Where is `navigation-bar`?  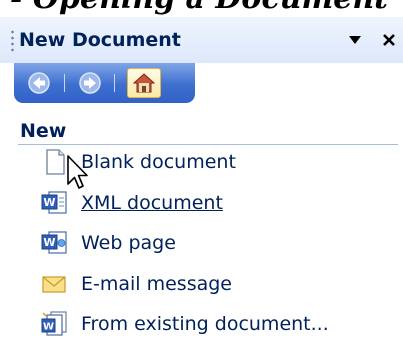
navigation-bar is located at coordinates (104, 83).